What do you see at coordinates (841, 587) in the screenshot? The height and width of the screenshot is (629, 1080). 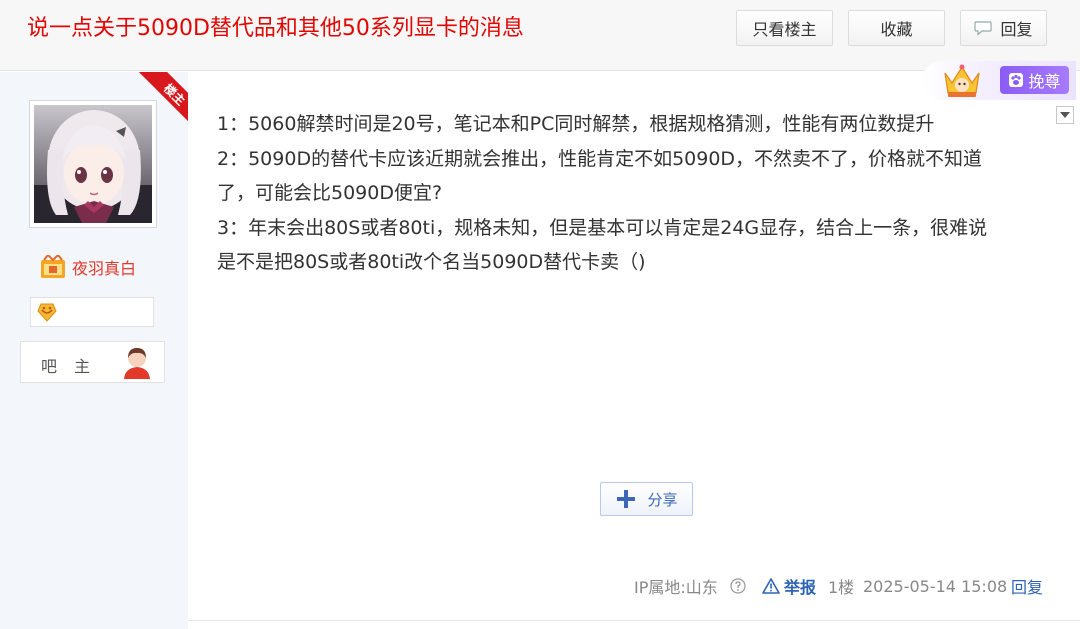 I see `floor-number: 1楼` at bounding box center [841, 587].